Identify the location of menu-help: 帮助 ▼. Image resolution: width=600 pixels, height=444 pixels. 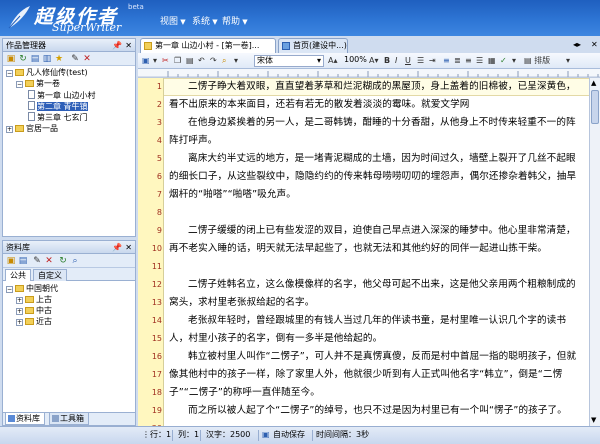
(235, 20).